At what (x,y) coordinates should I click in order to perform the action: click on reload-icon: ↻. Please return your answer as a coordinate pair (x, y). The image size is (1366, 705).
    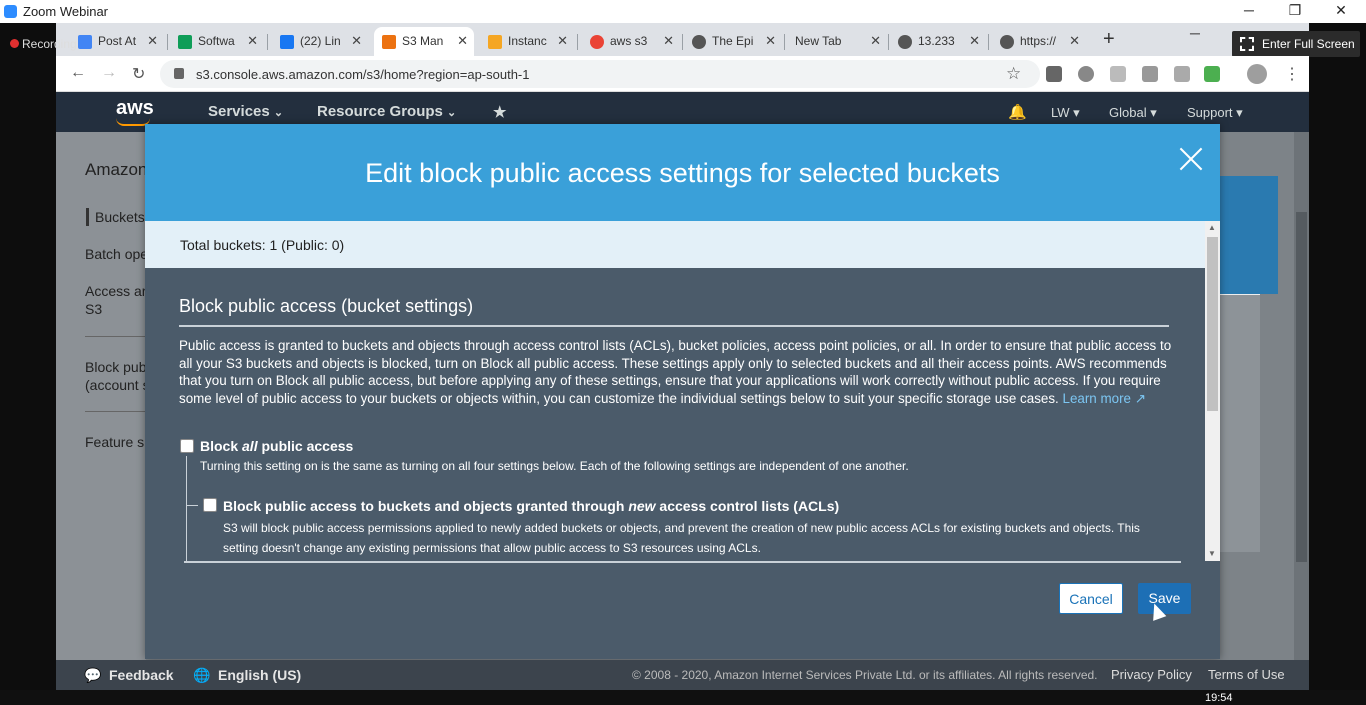
    Looking at the image, I should click on (138, 74).